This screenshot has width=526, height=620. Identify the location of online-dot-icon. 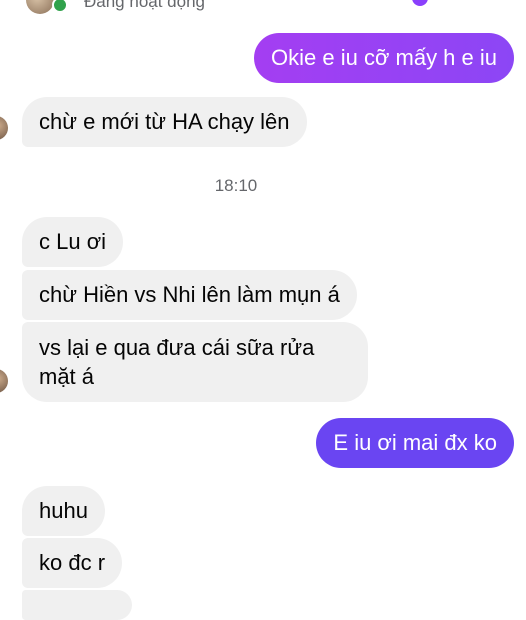
(60, 6).